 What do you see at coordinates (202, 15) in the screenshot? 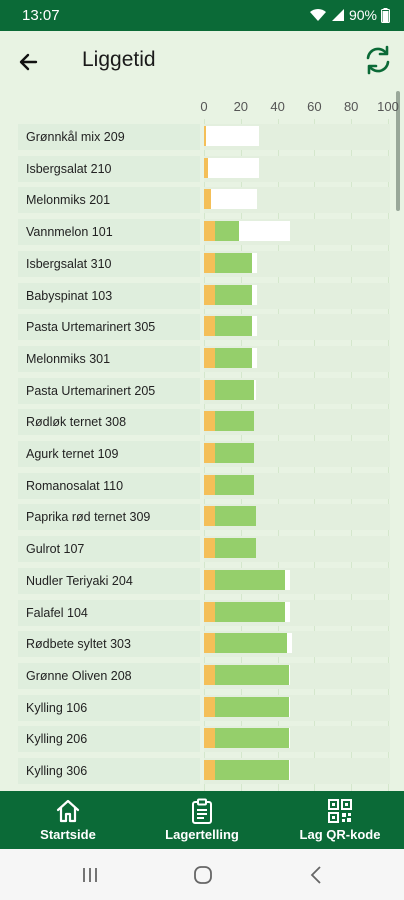
I see `status-bar: 13:07 90%` at bounding box center [202, 15].